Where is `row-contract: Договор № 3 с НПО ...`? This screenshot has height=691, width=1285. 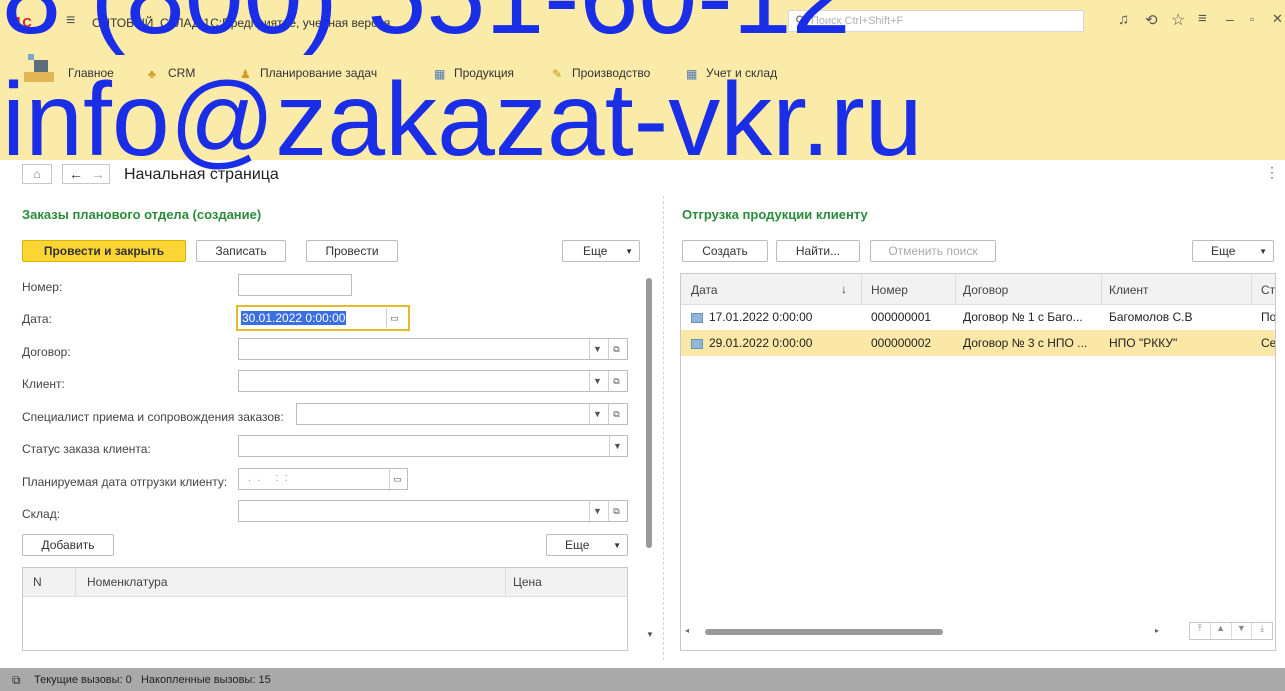 row-contract: Договор № 3 с НПО ... is located at coordinates (1025, 343).